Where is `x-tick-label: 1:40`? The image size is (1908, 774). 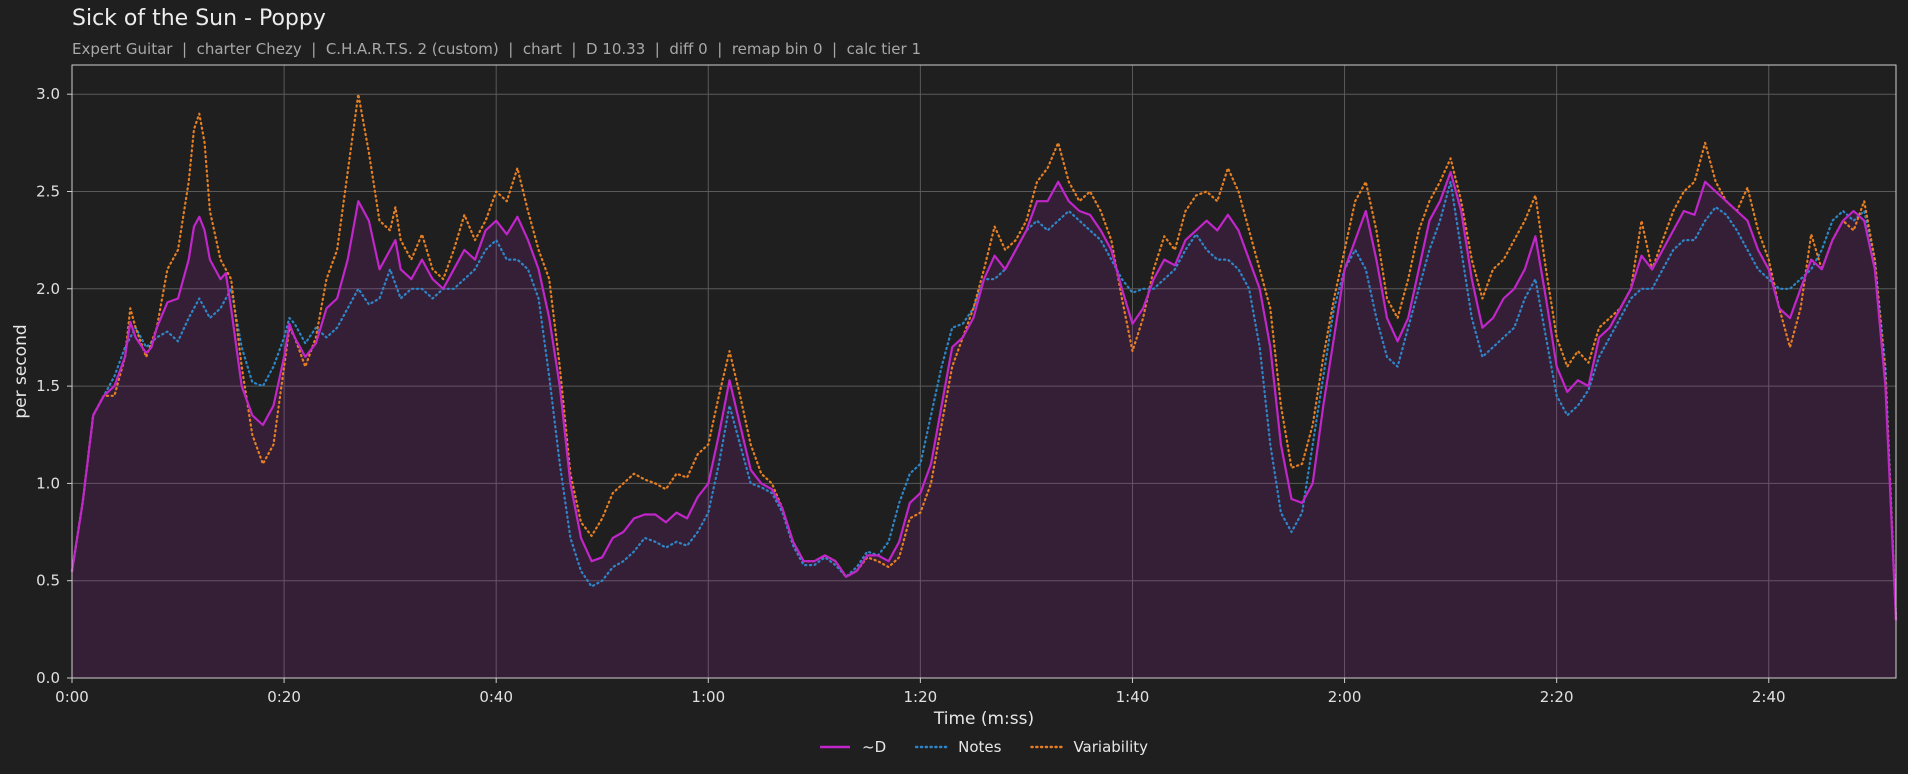
x-tick-label: 1:40 is located at coordinates (1133, 697).